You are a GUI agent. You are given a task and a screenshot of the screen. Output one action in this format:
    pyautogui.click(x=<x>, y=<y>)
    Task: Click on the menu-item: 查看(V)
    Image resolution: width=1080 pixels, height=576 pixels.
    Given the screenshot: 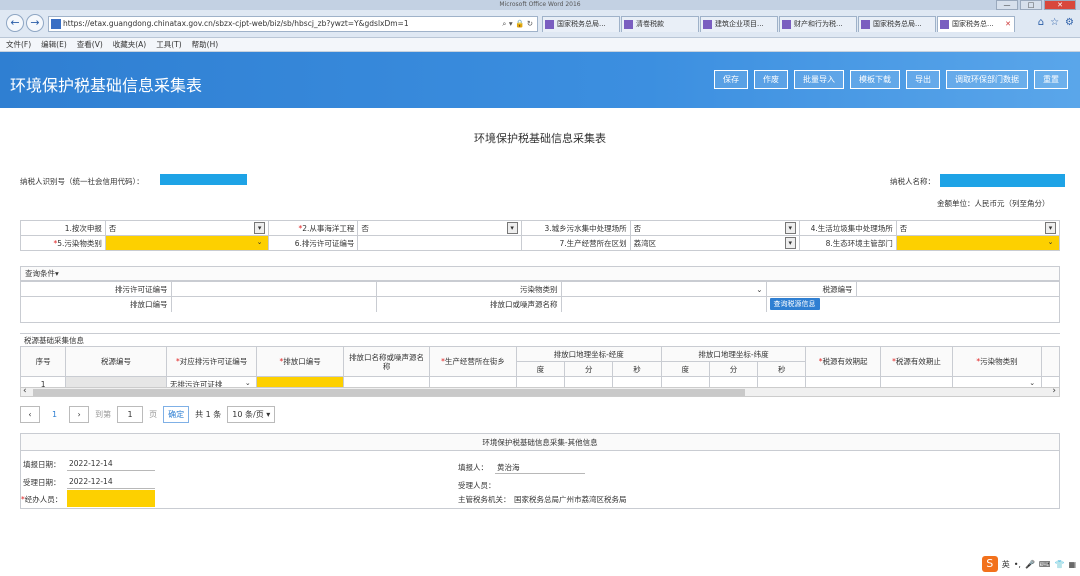 What is the action you would take?
    pyautogui.click(x=90, y=44)
    